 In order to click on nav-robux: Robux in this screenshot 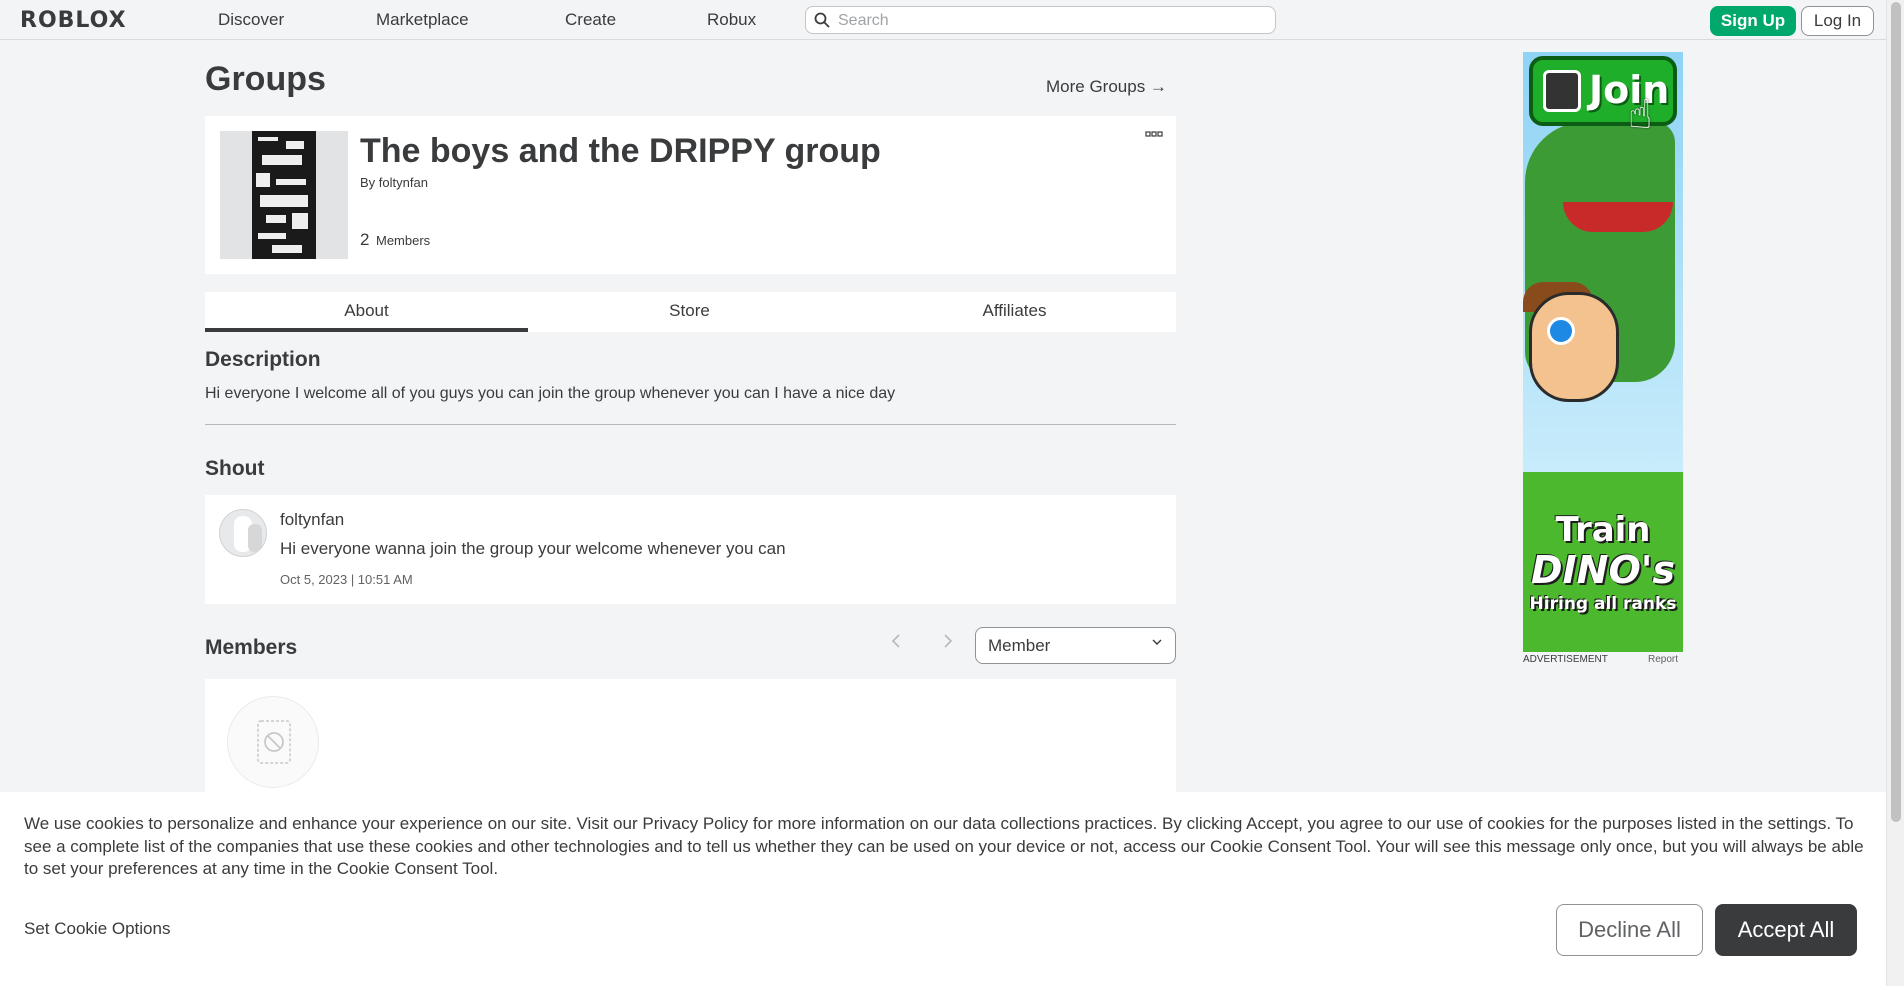, I will do `click(731, 20)`.